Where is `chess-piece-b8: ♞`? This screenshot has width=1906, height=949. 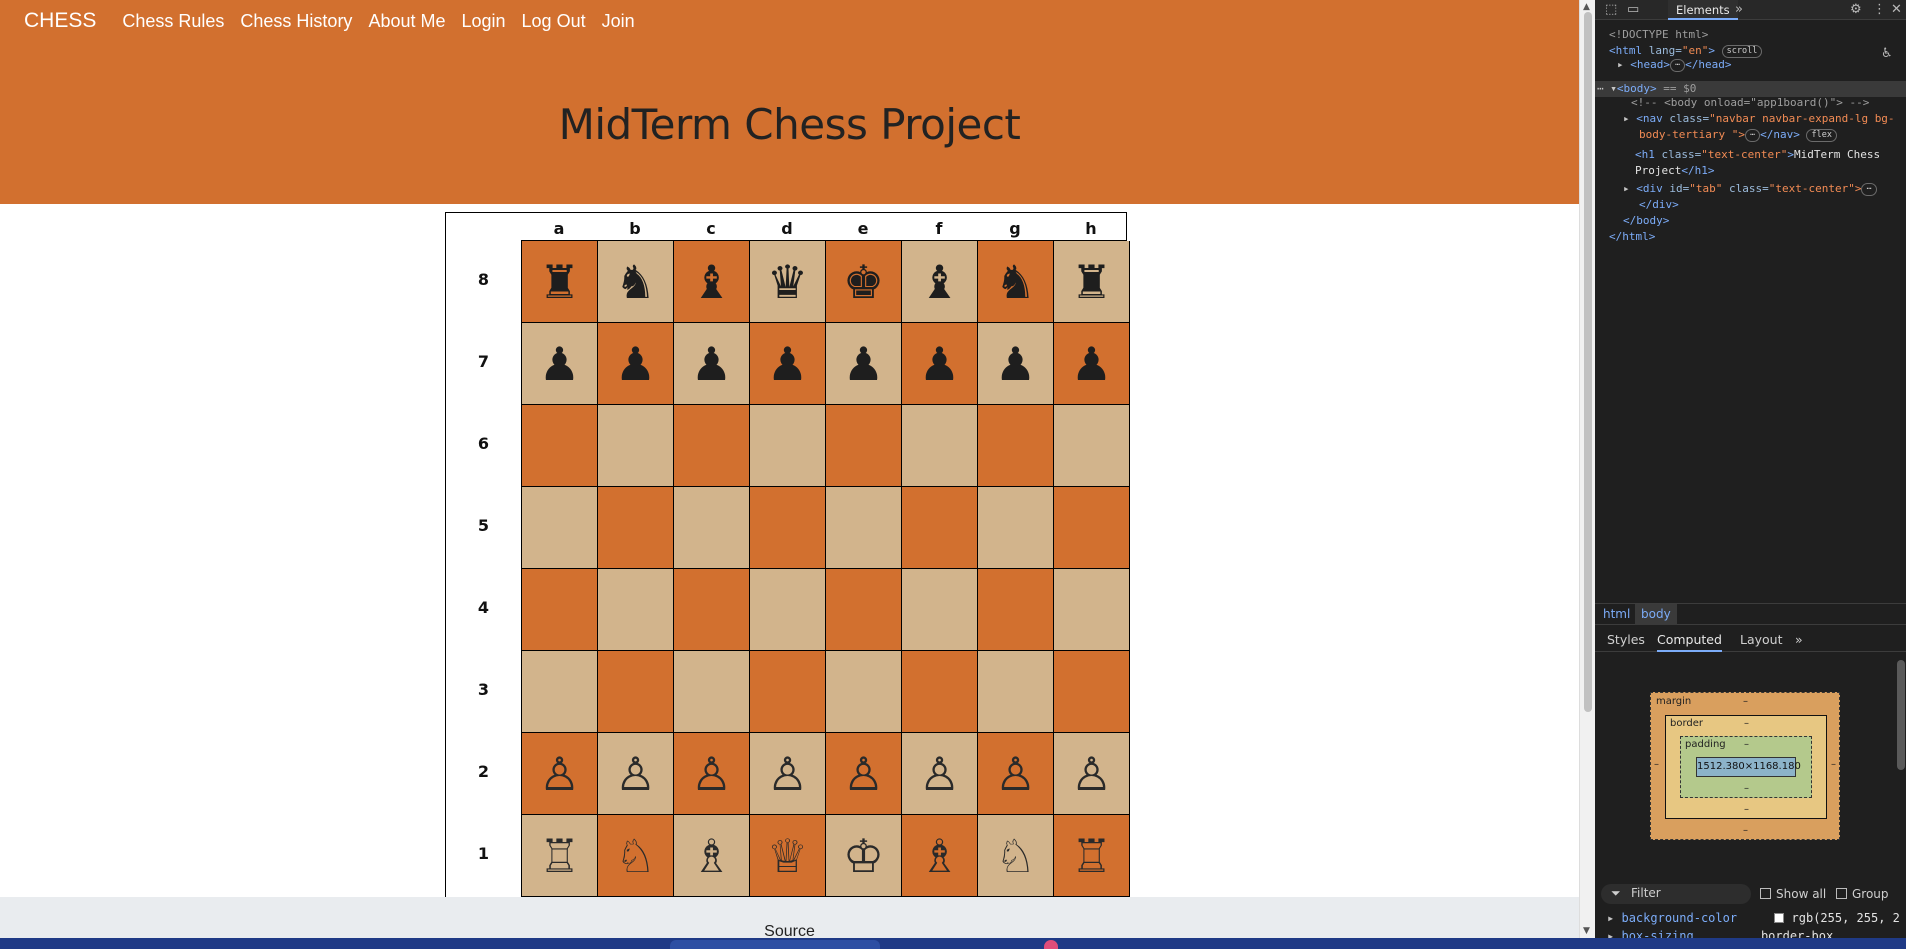
chess-piece-b8: ♞ is located at coordinates (635, 282).